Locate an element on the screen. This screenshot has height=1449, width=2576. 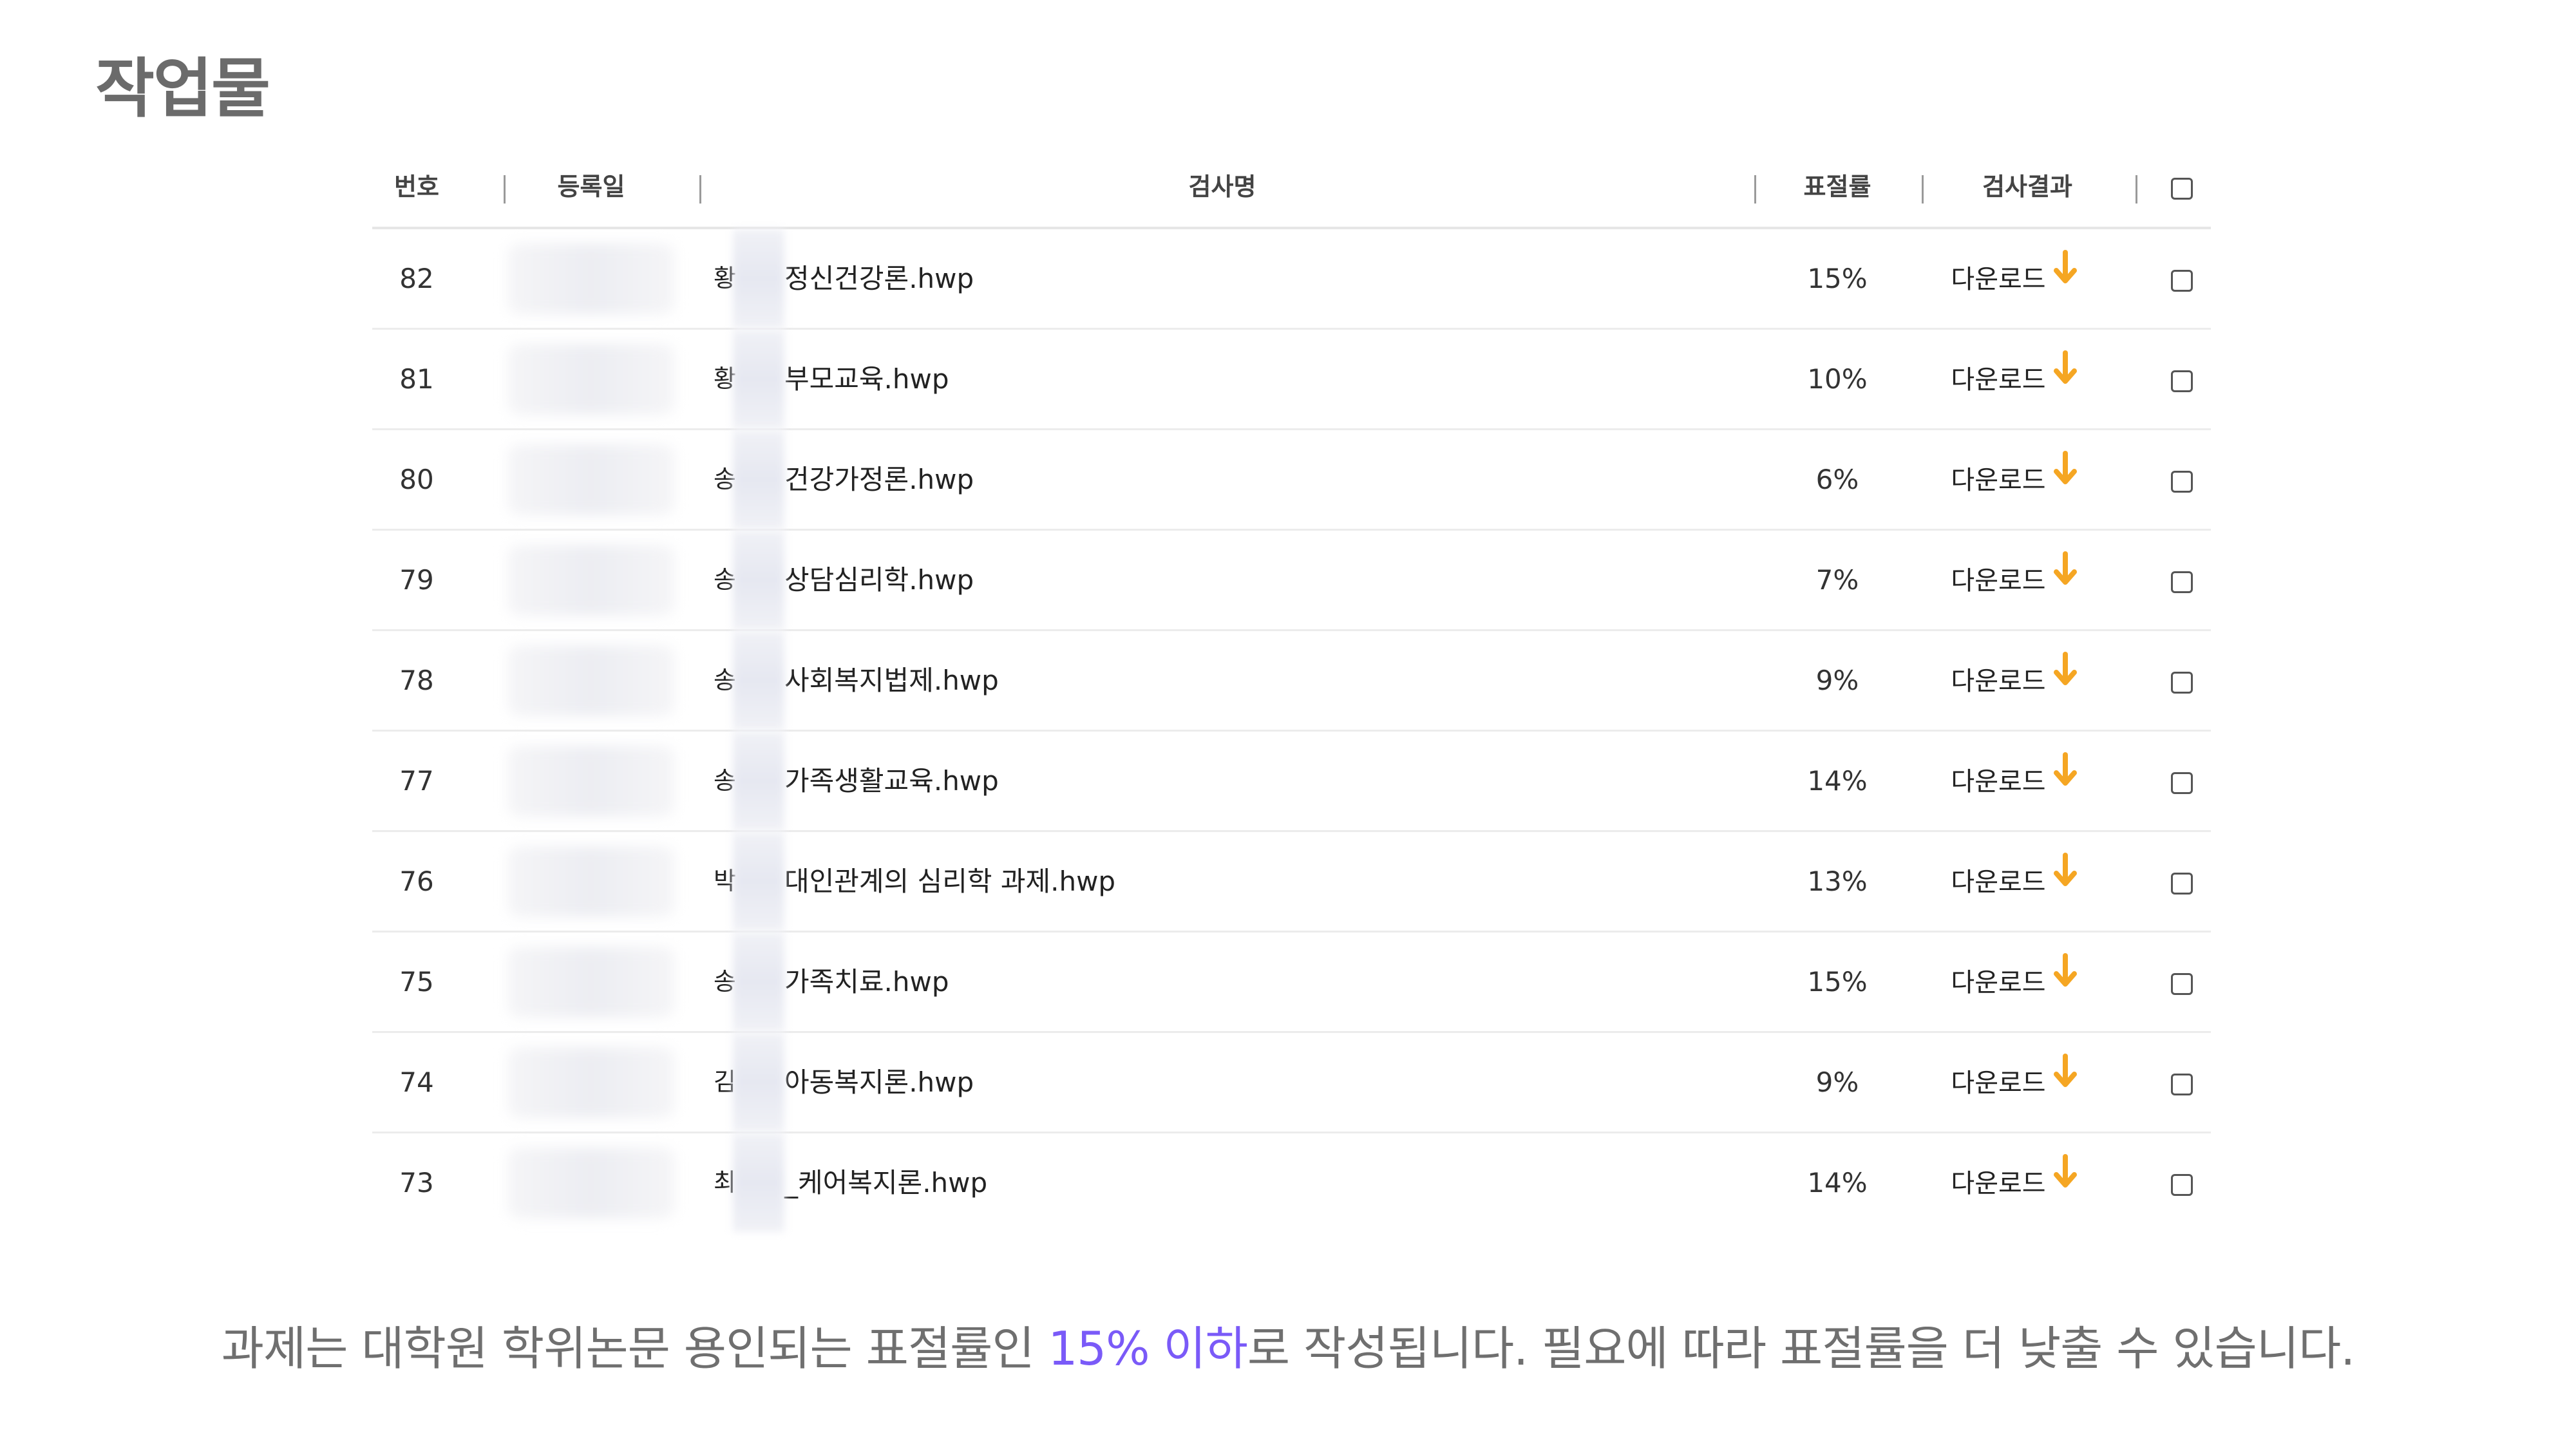
file-name: 가족생활교육.hwp is located at coordinates (891, 781).